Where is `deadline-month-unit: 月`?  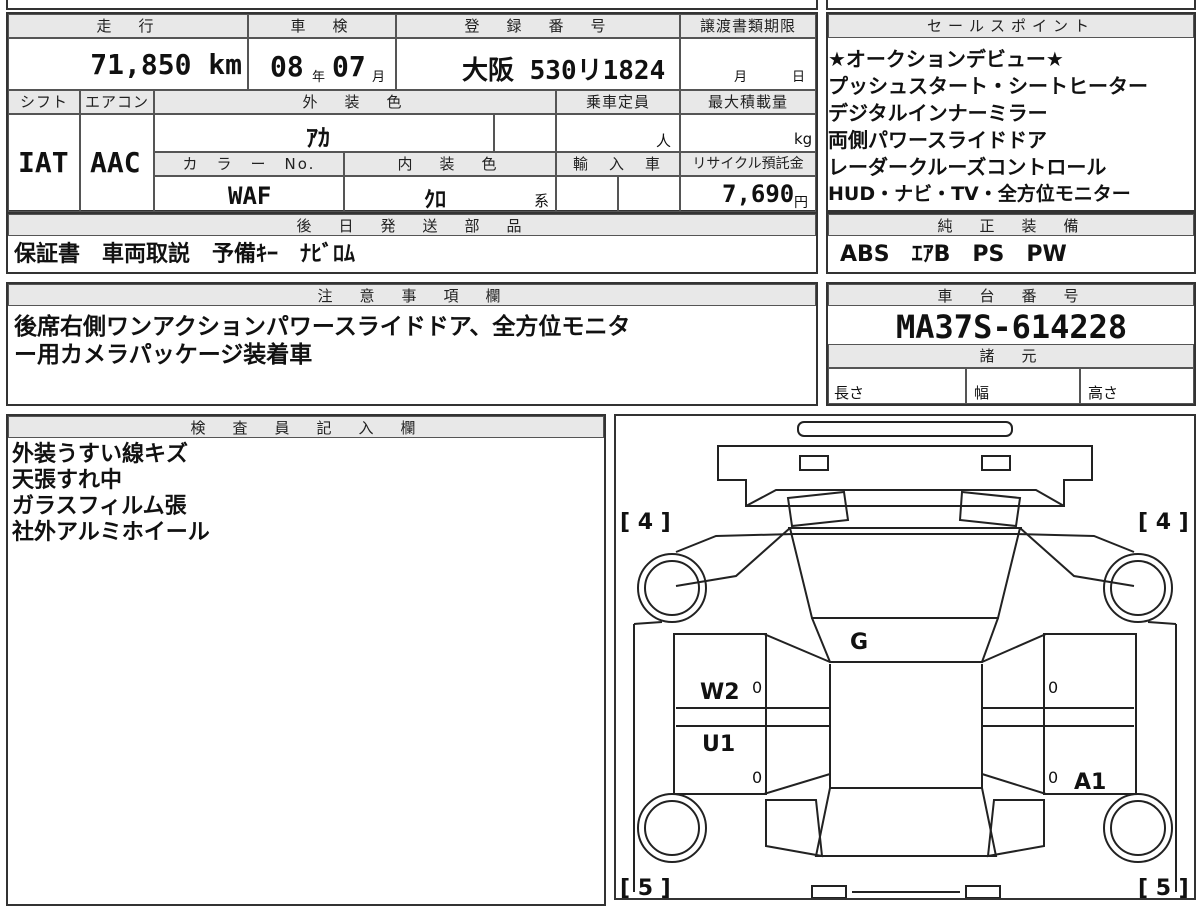
deadline-month-unit: 月 is located at coordinates (741, 77).